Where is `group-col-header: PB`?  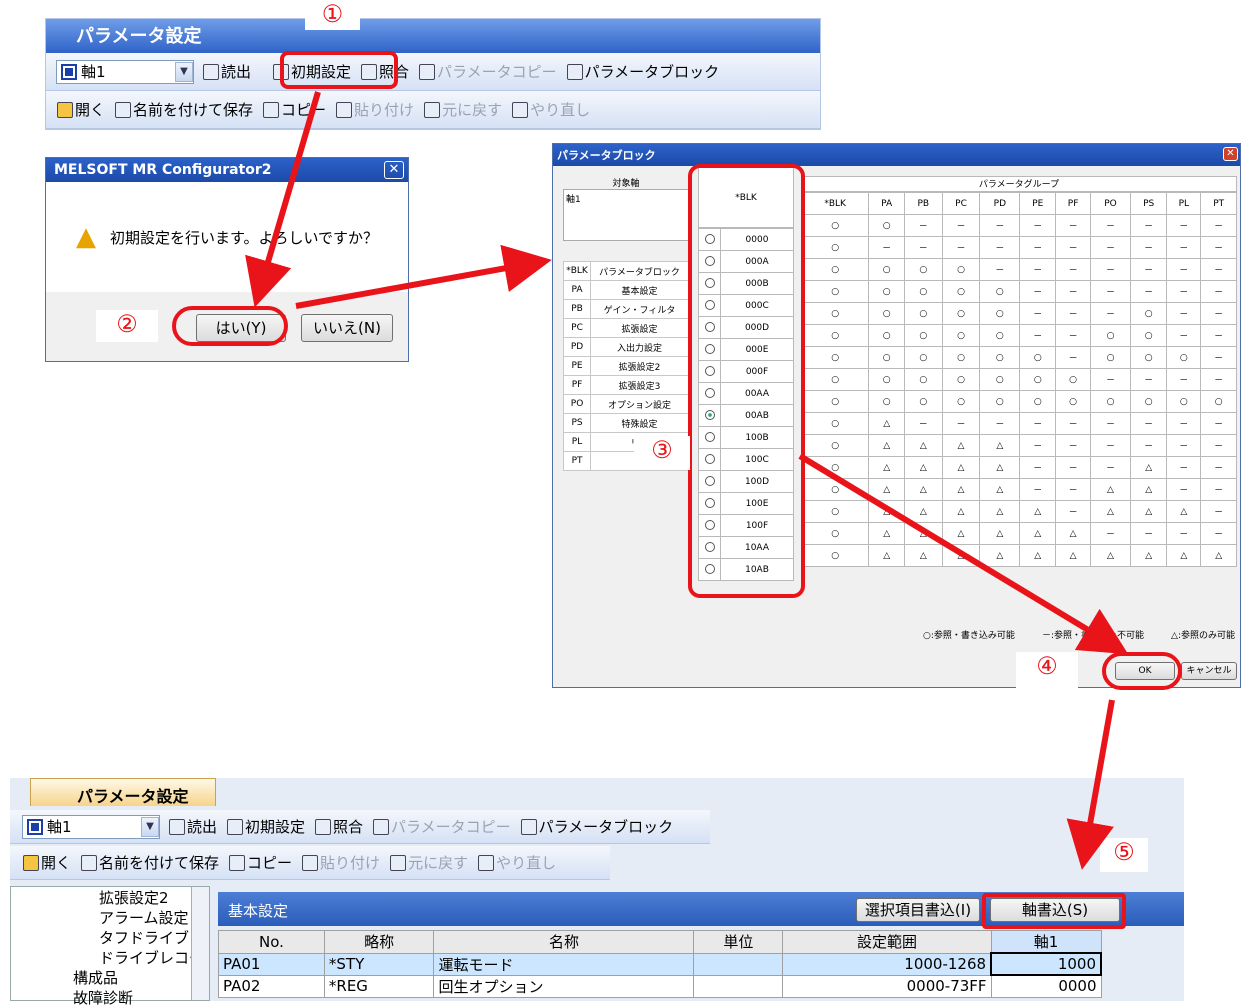 group-col-header: PB is located at coordinates (923, 203).